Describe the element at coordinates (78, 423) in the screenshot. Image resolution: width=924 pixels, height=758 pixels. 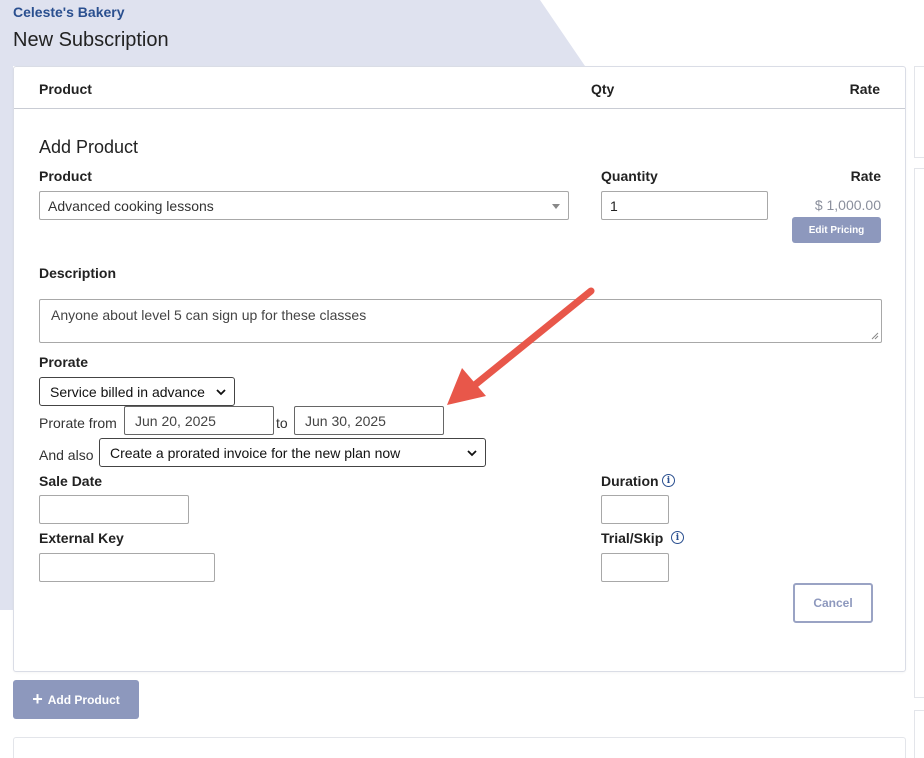
I see `prorate-from-label: Prorate from` at that location.